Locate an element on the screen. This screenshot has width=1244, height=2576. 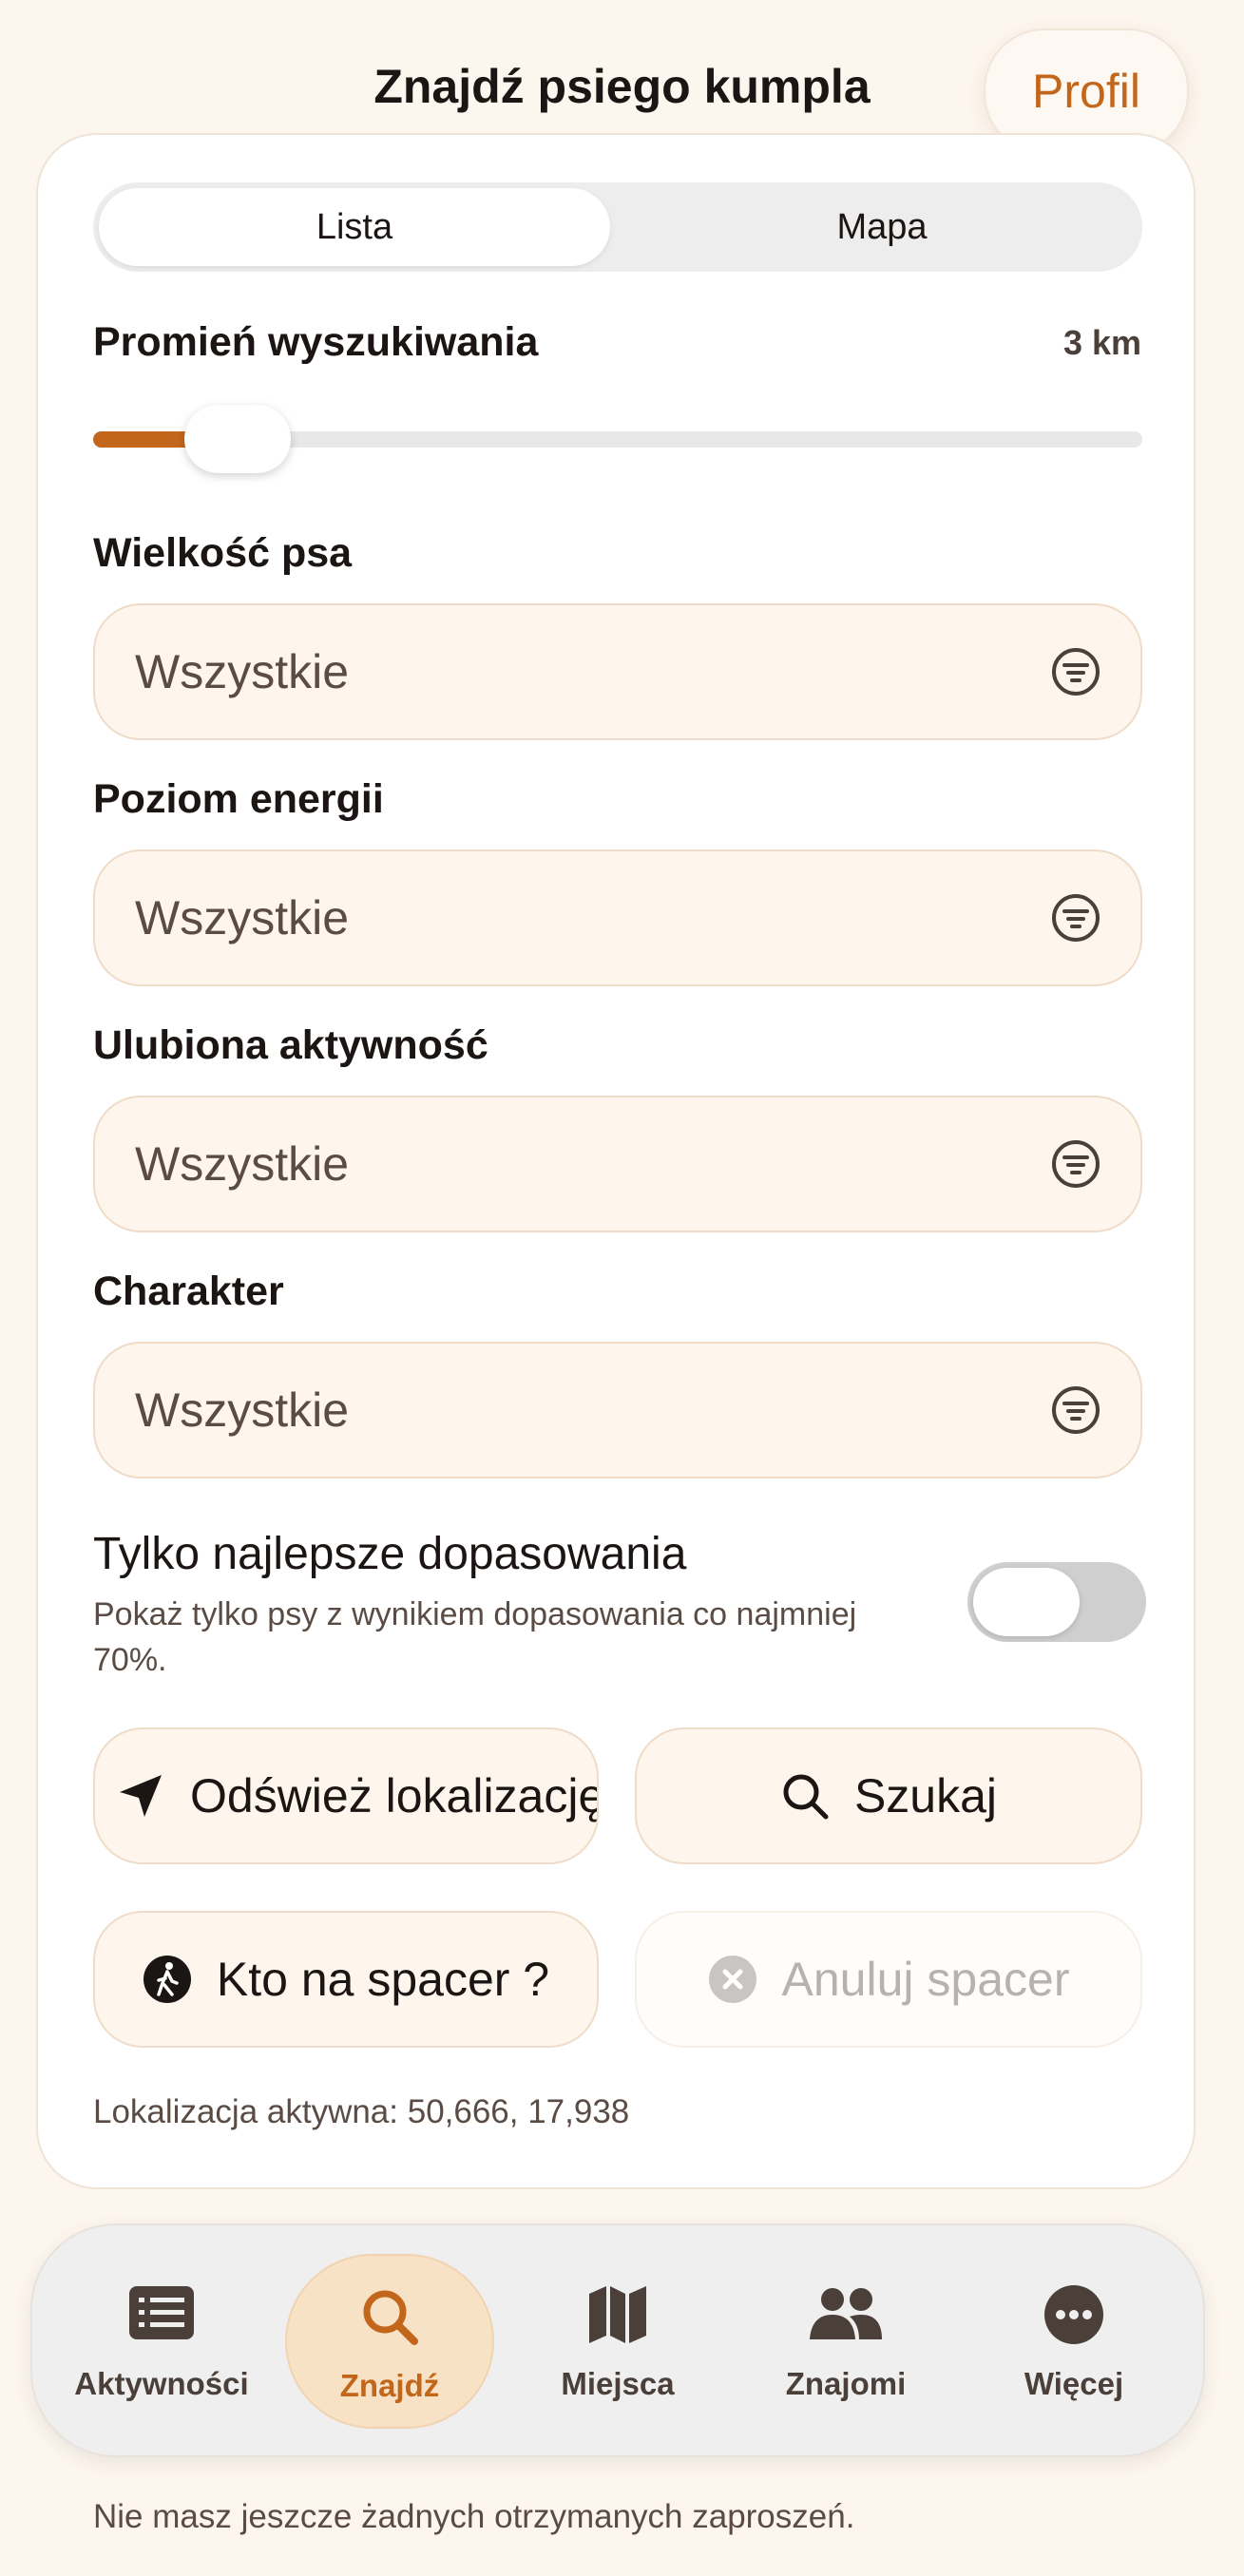
people-icon is located at coordinates (846, 2313).